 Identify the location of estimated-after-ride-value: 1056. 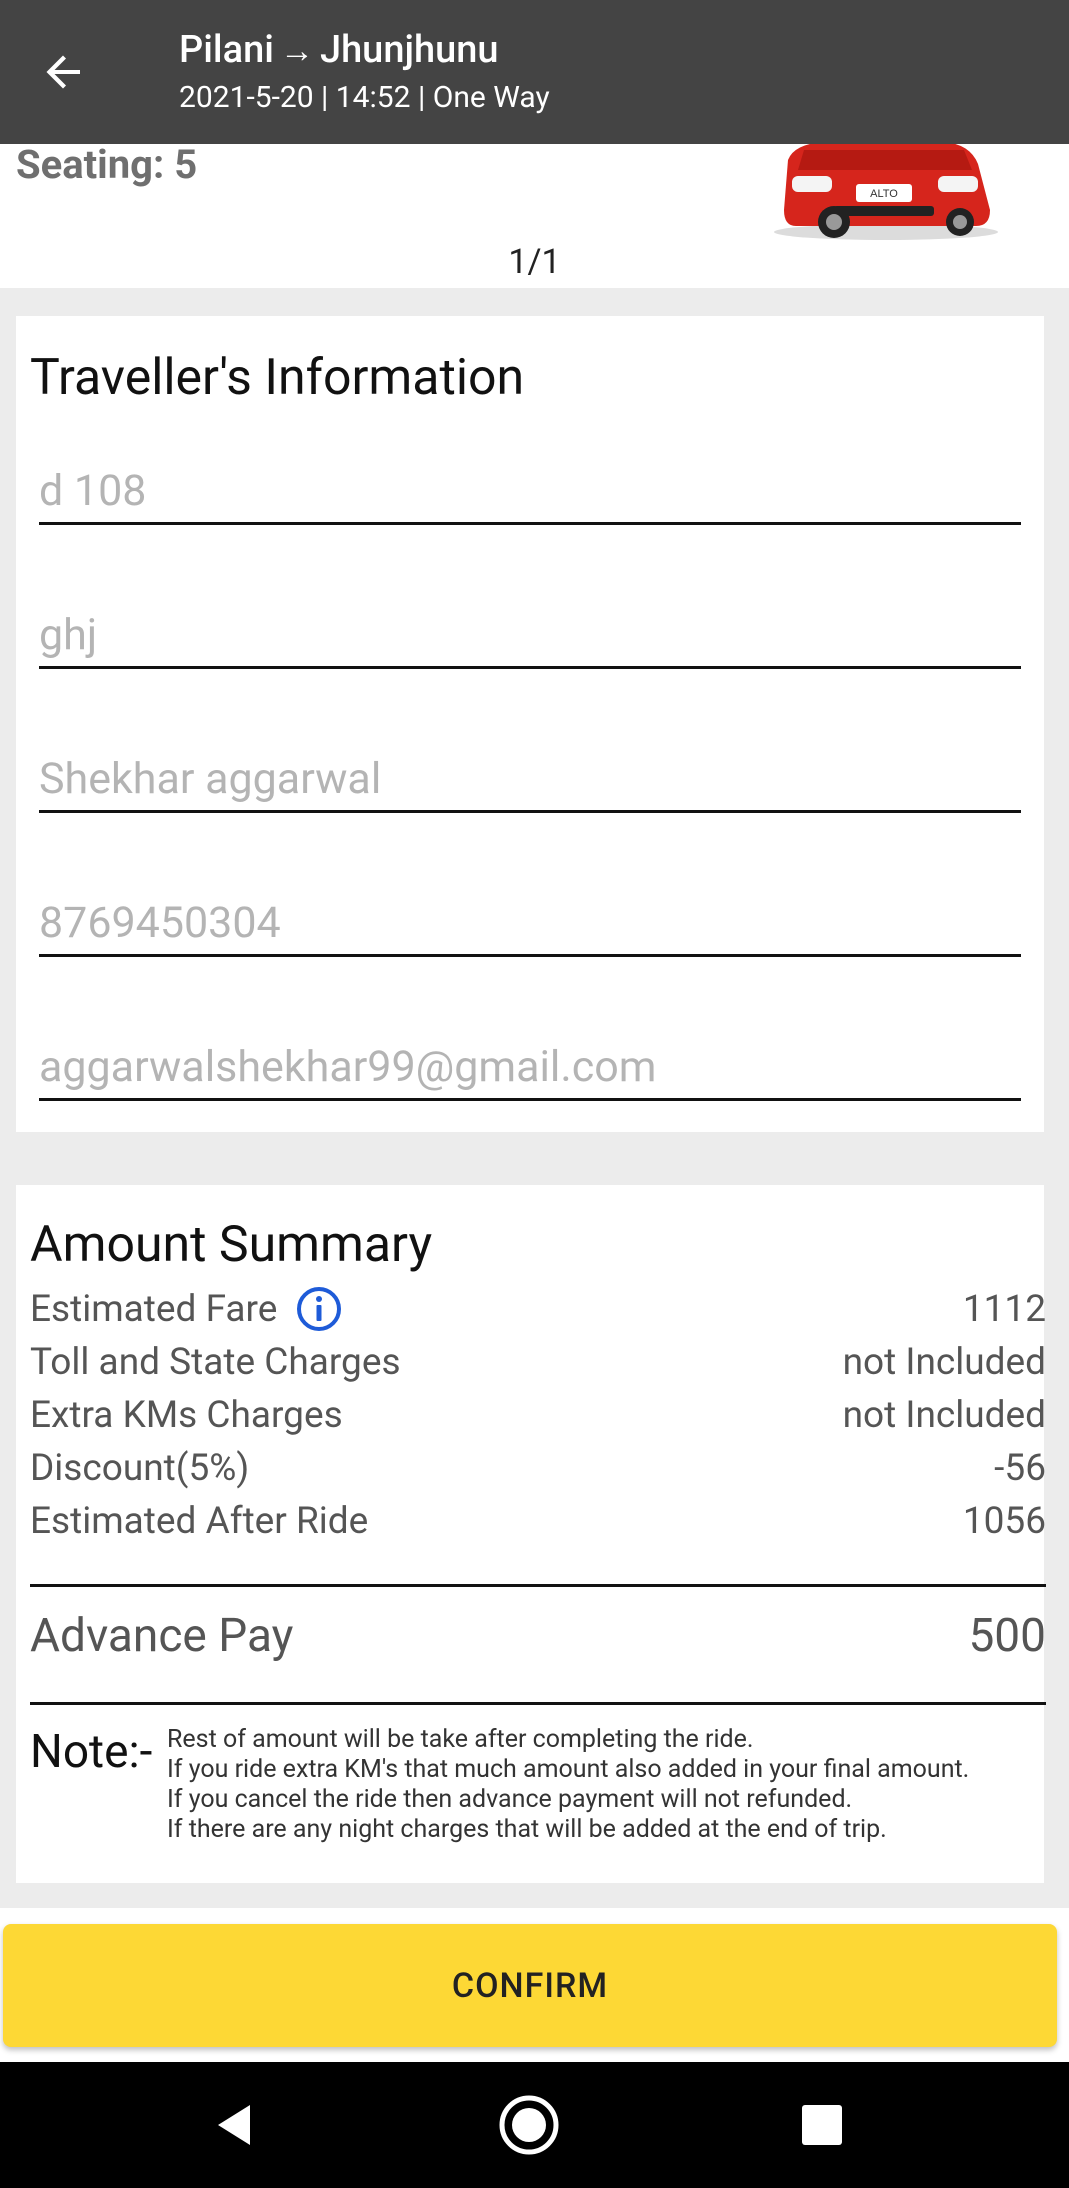
(1004, 1521).